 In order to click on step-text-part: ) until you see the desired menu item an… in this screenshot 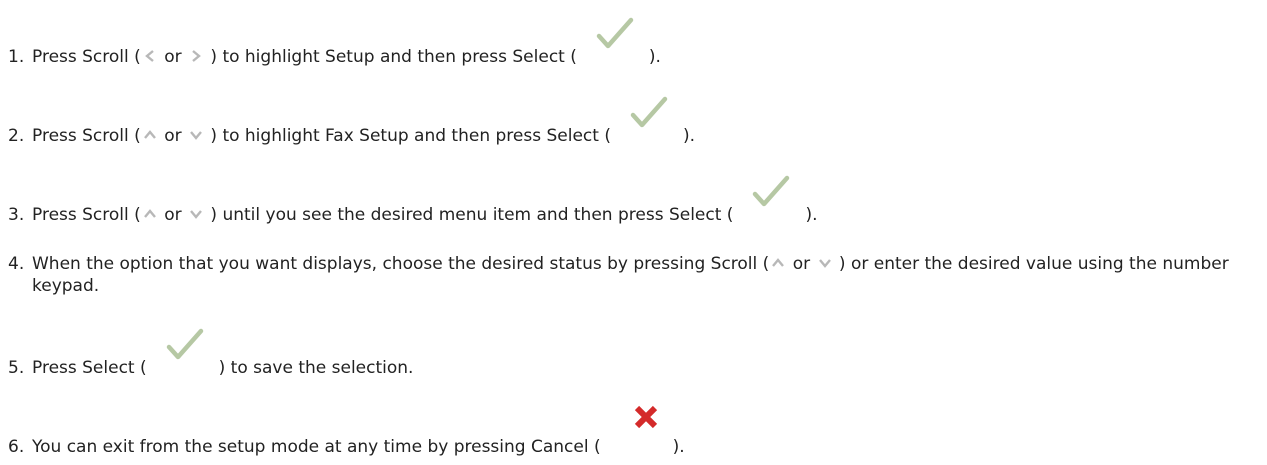, I will do `click(469, 215)`.